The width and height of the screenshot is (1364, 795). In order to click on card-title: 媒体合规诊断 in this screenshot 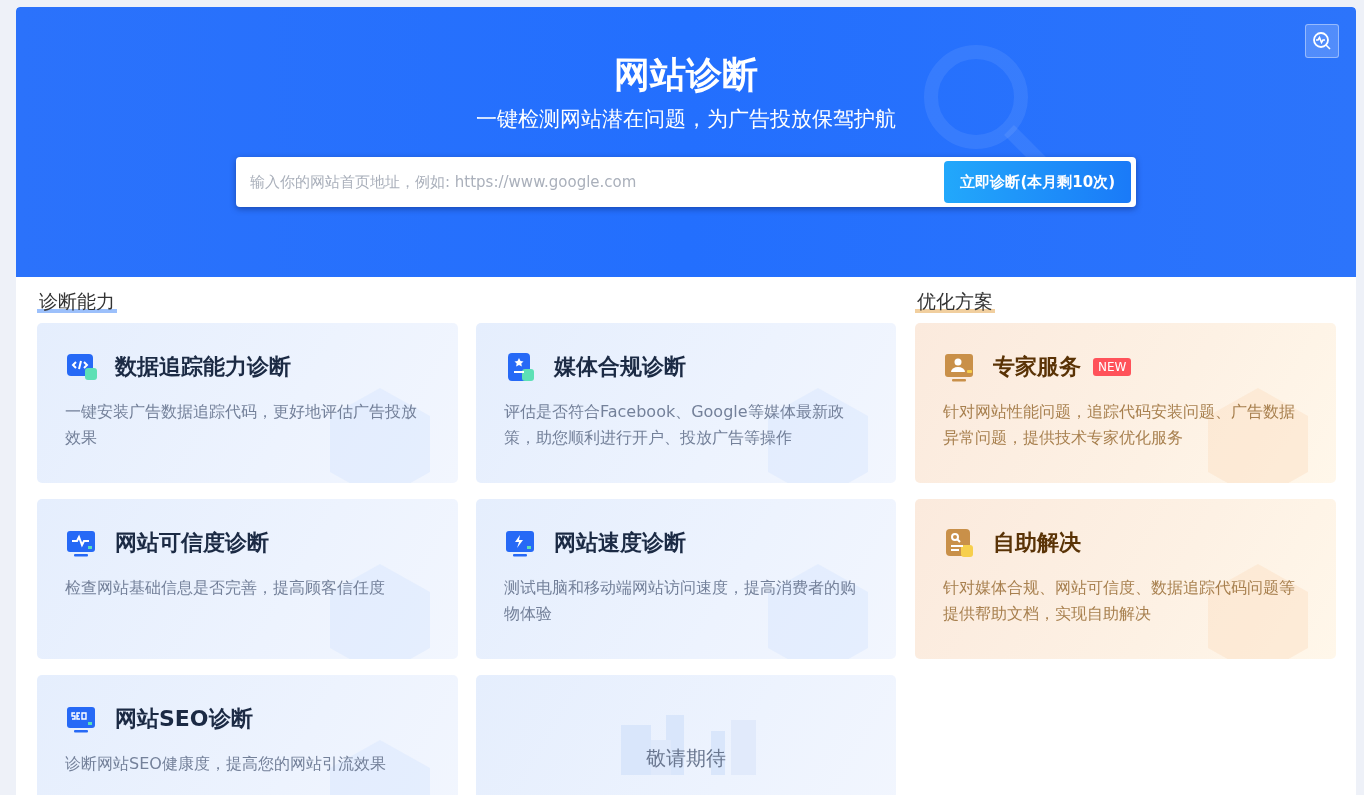, I will do `click(620, 367)`.